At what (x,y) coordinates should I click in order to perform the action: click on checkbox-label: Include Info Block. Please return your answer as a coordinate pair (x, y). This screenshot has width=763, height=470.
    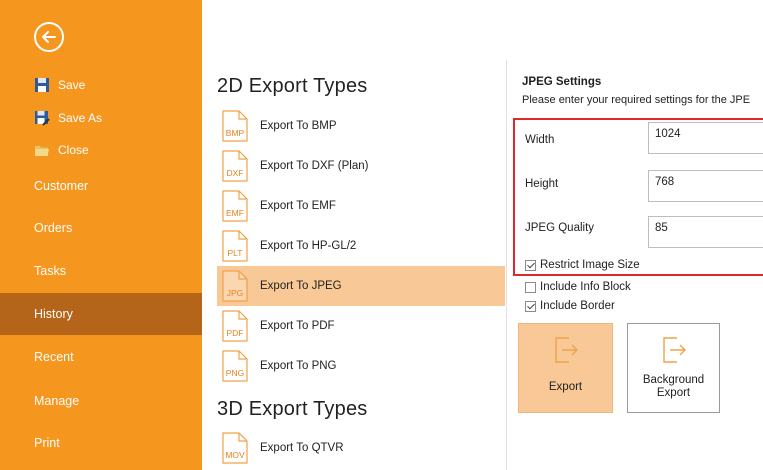
    Looking at the image, I should click on (585, 287).